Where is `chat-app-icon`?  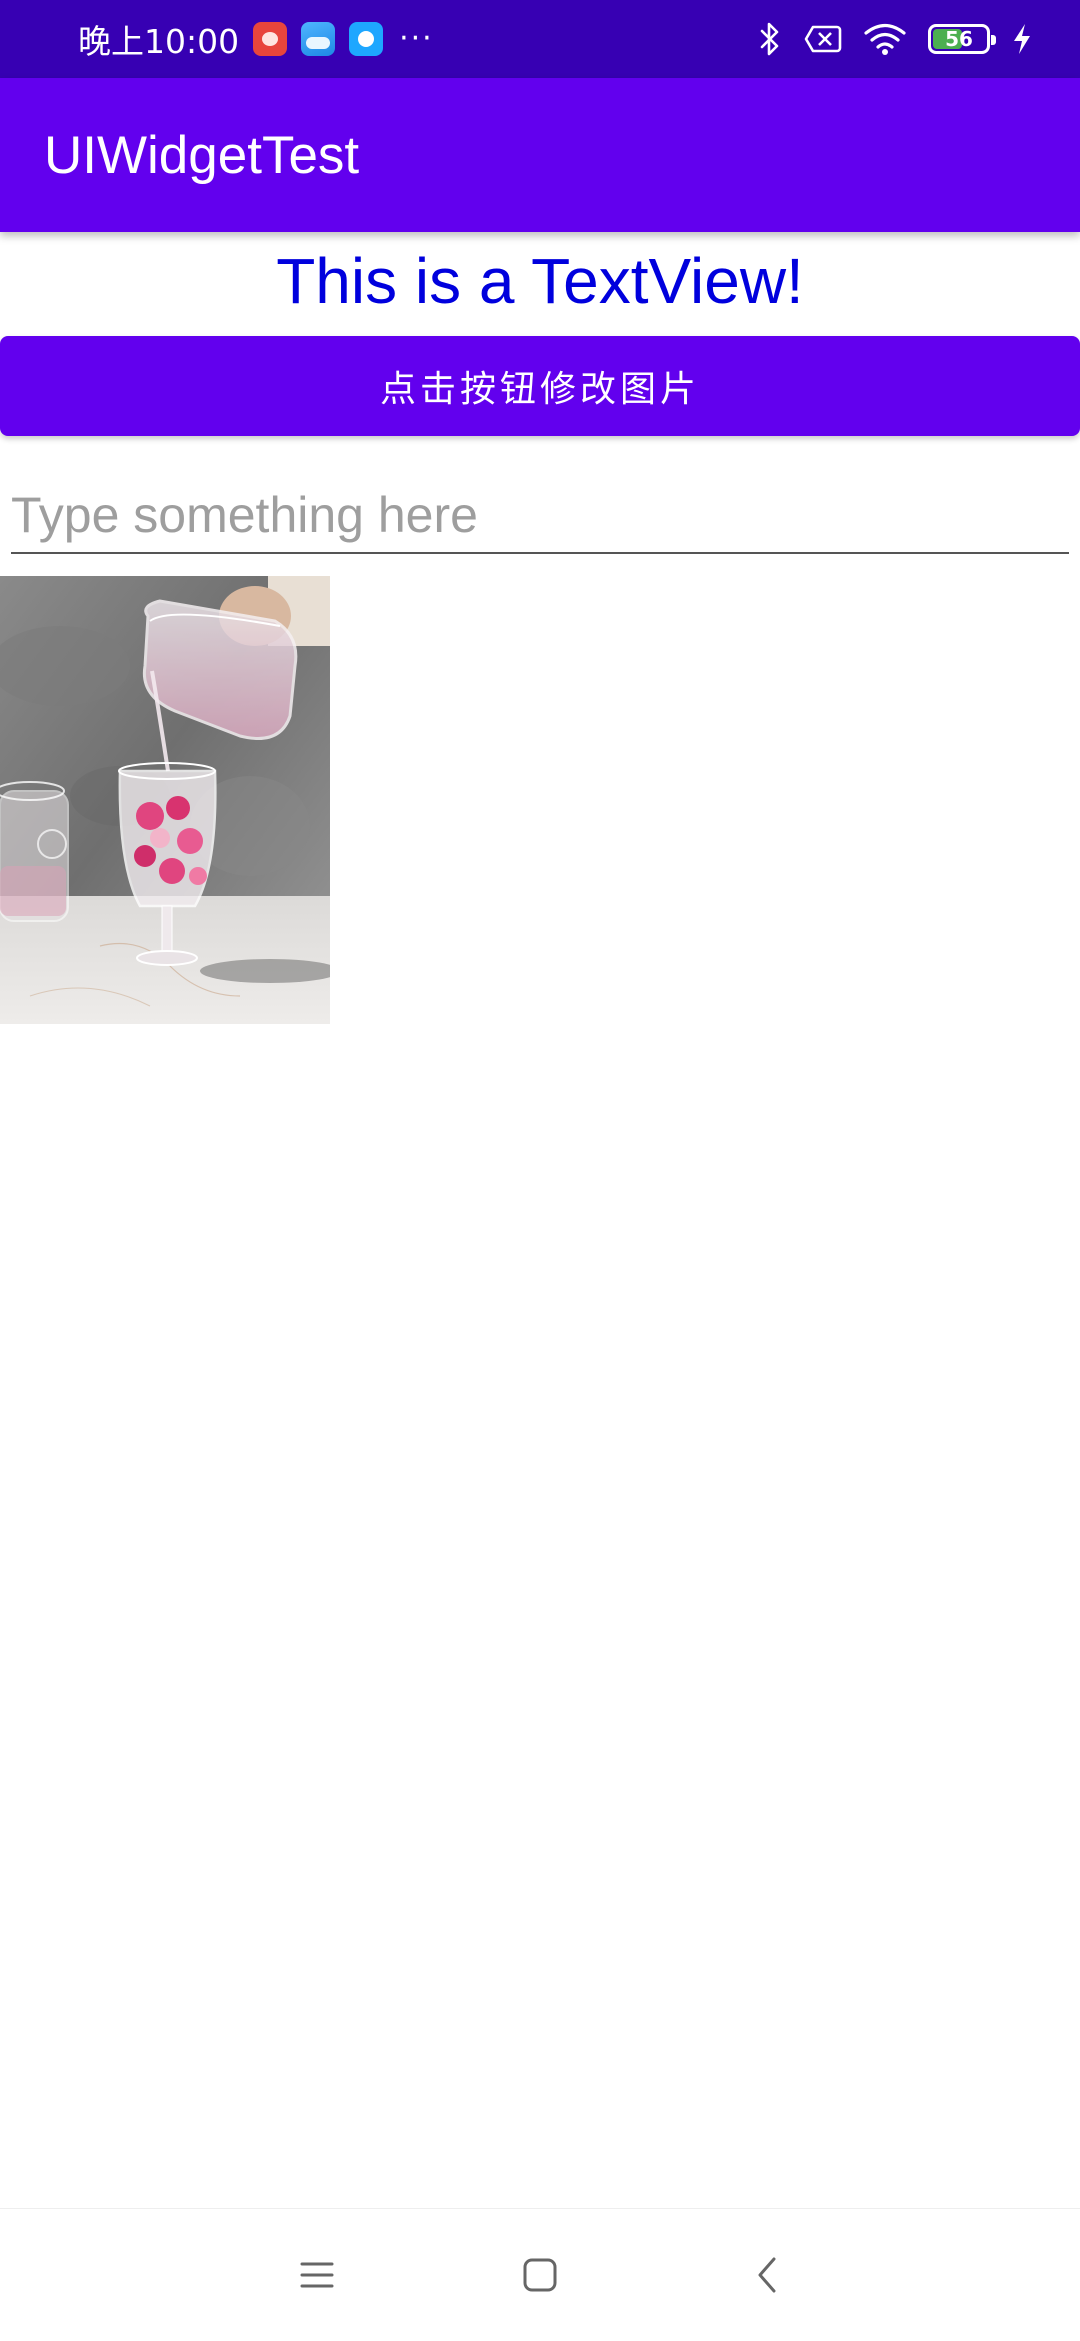
chat-app-icon is located at coordinates (366, 39).